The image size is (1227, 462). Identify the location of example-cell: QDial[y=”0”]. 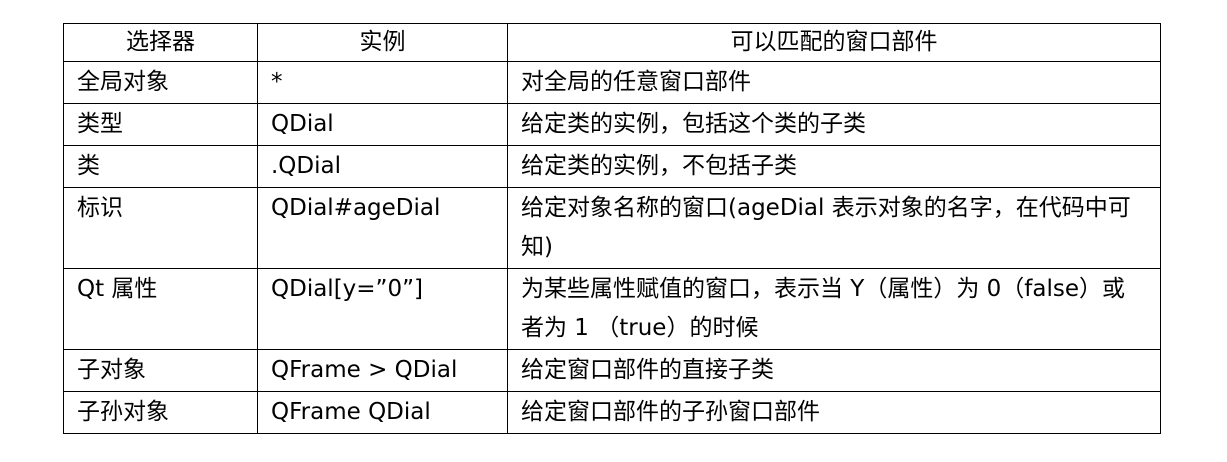
(382, 309).